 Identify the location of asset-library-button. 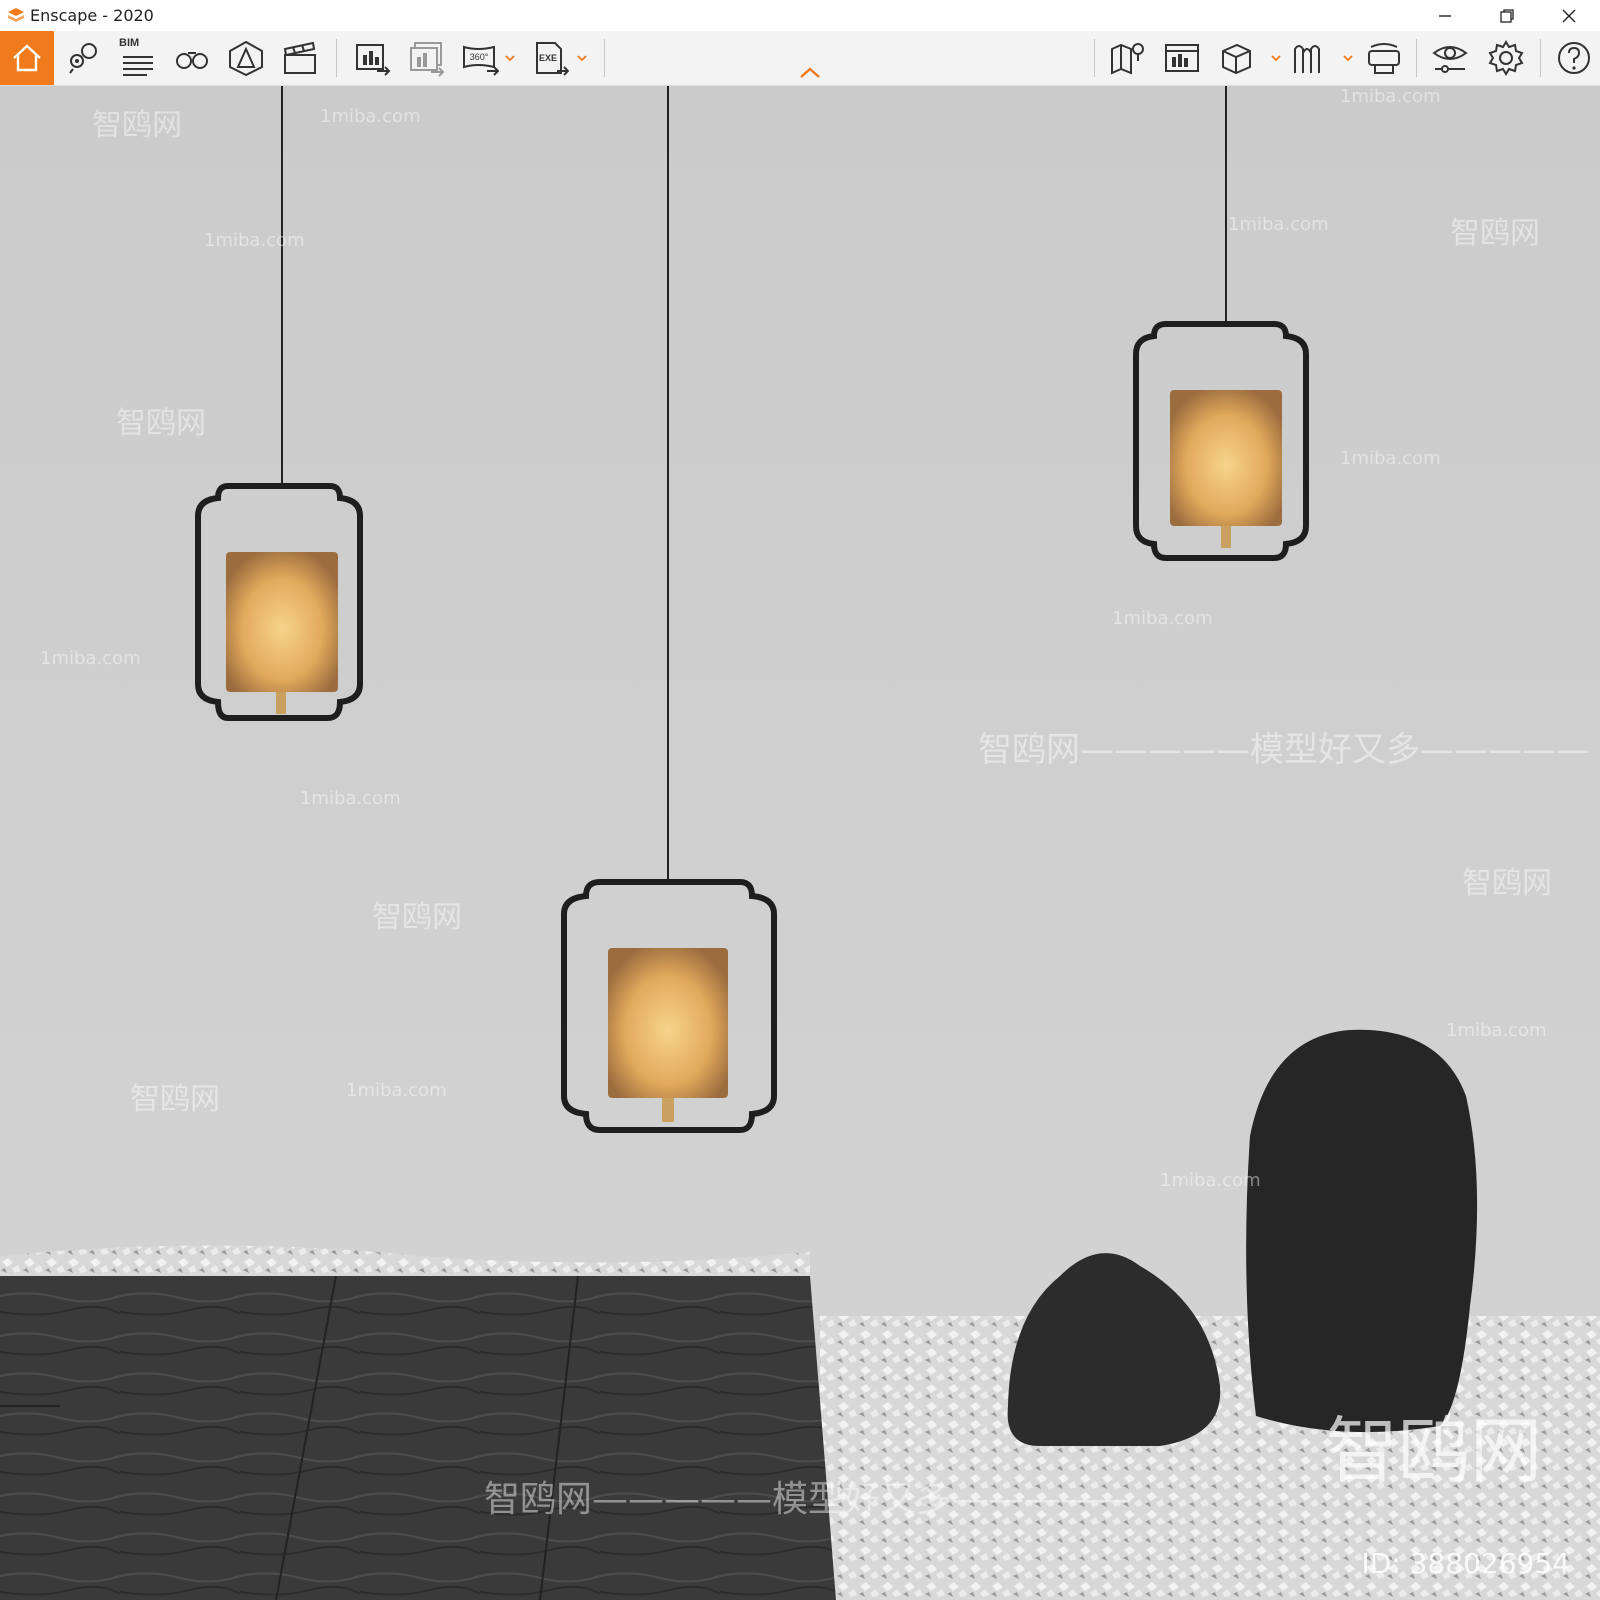
(1182, 58).